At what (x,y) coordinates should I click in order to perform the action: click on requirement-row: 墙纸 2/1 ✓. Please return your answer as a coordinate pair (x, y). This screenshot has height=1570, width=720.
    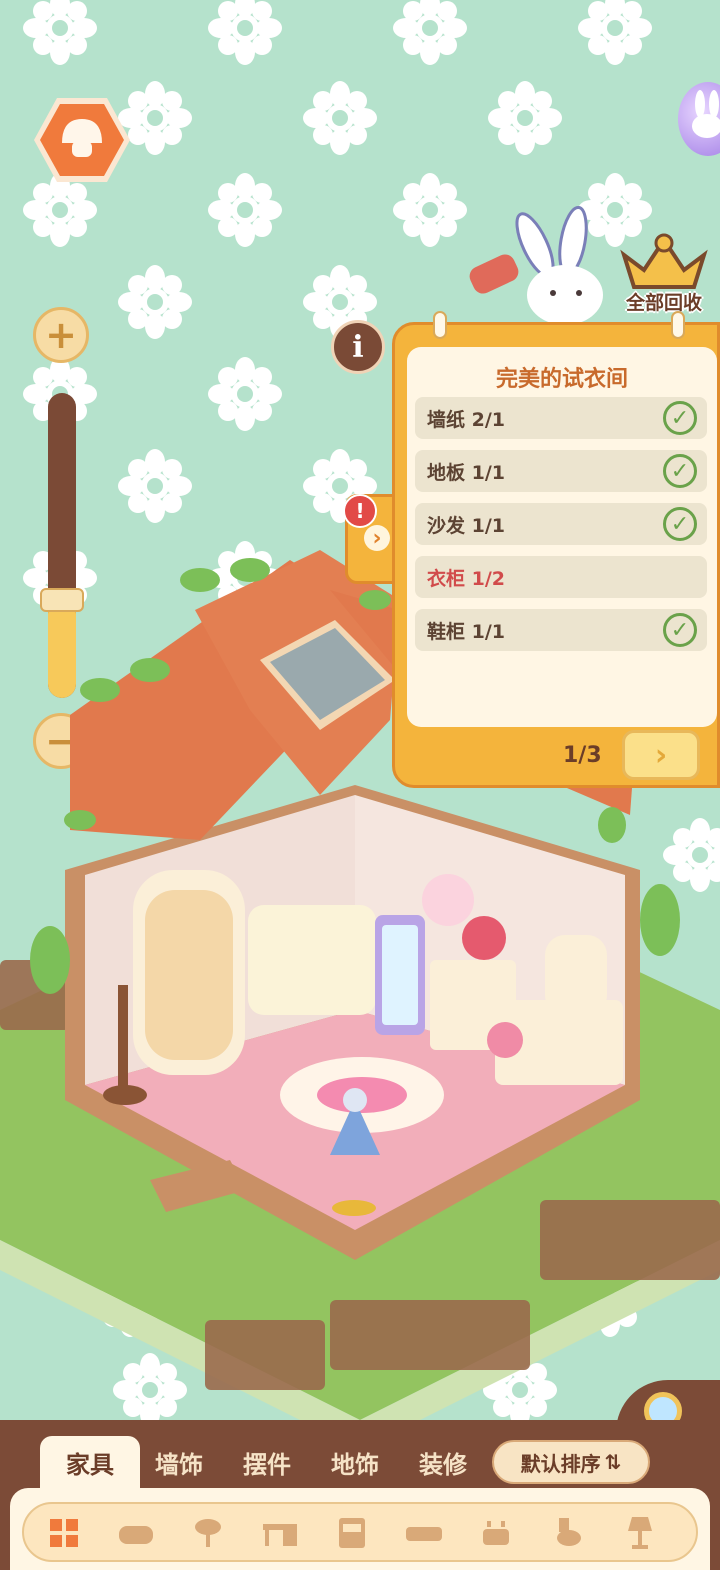
    Looking at the image, I should click on (561, 418).